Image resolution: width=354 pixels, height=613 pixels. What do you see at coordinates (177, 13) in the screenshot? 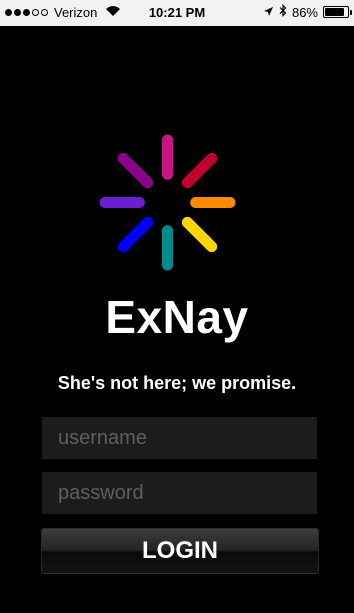
I see `status-bar: Verizon 10:21 PM 86%` at bounding box center [177, 13].